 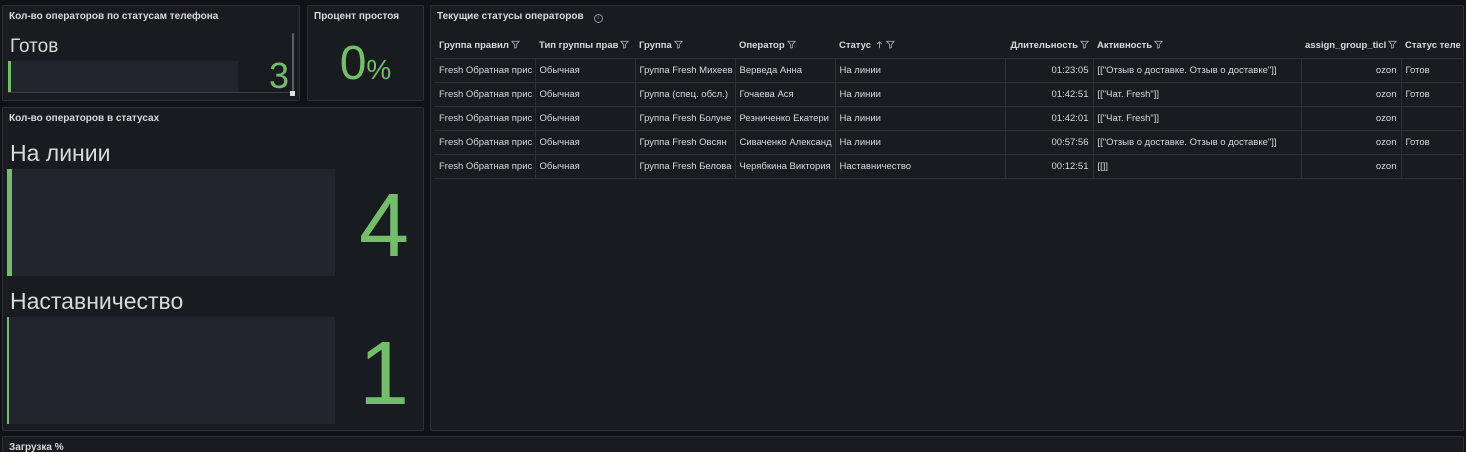 I want to click on table-cell: Группа Fresh Овсян, so click(x=685, y=142).